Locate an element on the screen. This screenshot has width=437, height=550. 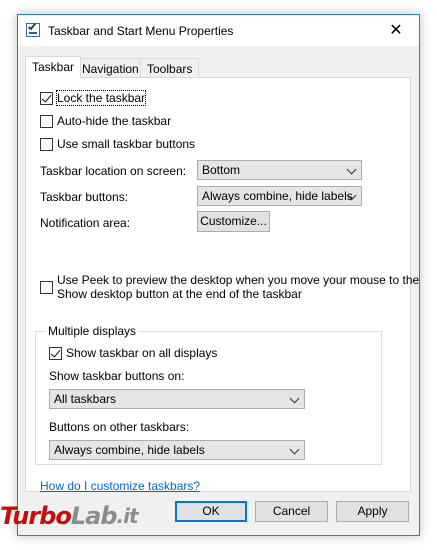
other-taskbars-value: Always combine, hide labels is located at coordinates (129, 450).